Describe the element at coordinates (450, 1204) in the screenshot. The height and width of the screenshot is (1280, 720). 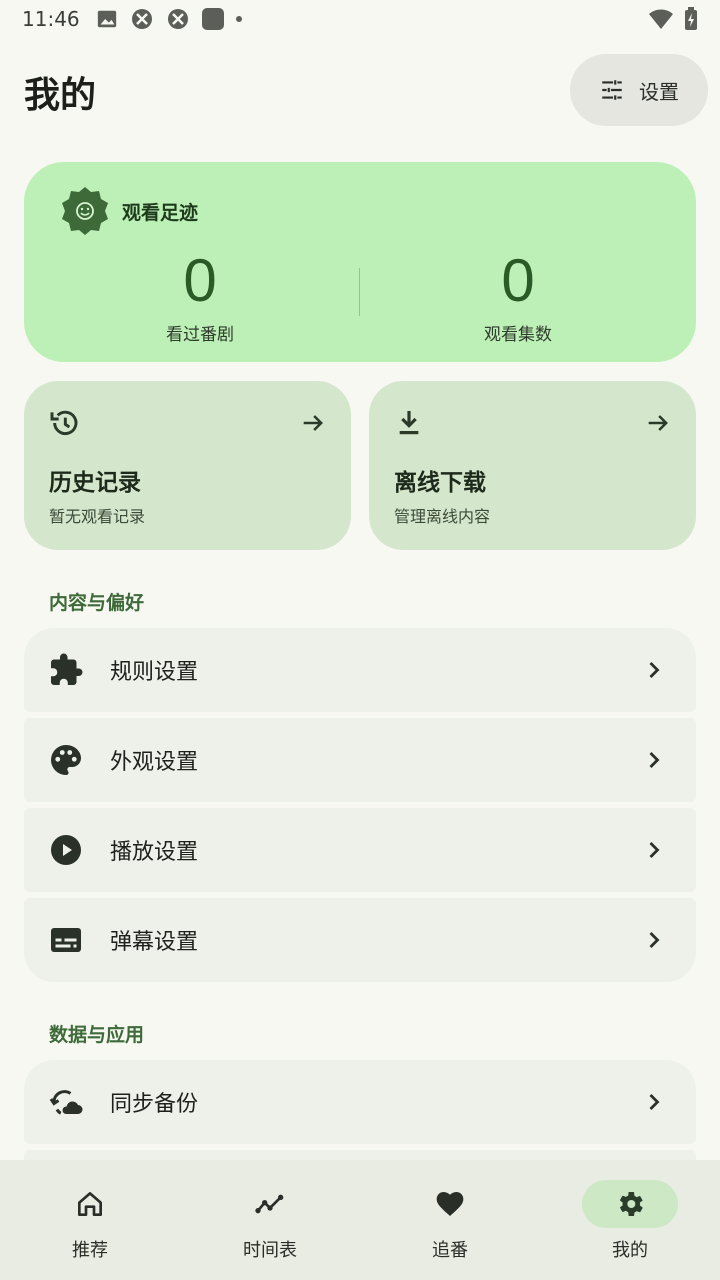
I see `heart-icon` at that location.